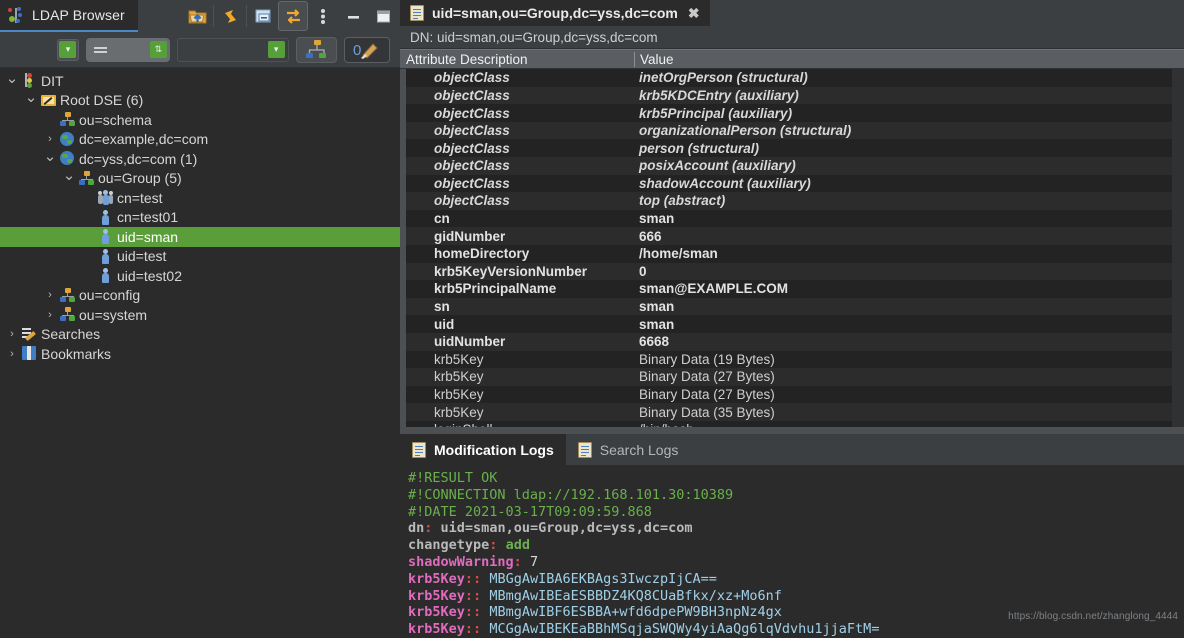 The image size is (1184, 638). Describe the element at coordinates (792, 148) in the screenshot. I see `table-row: objectClass person (structural)` at that location.